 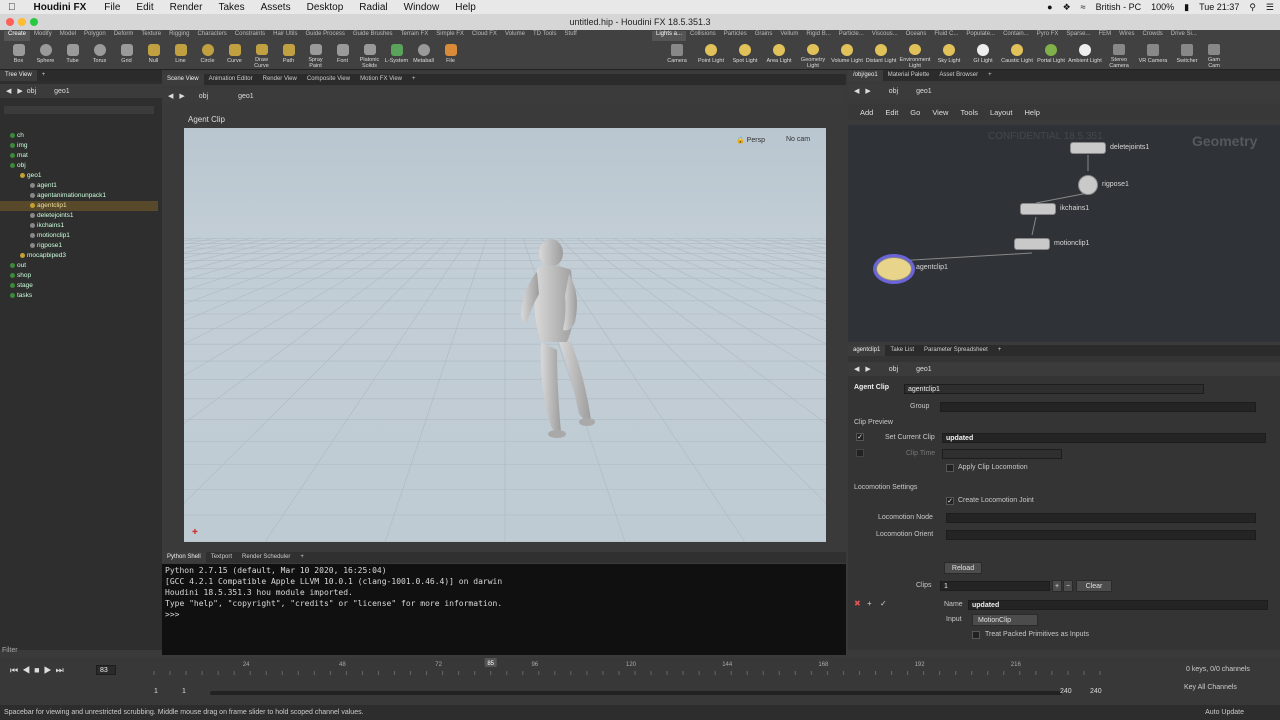 What do you see at coordinates (396, 55) in the screenshot?
I see `lsystem-tool: L-System` at bounding box center [396, 55].